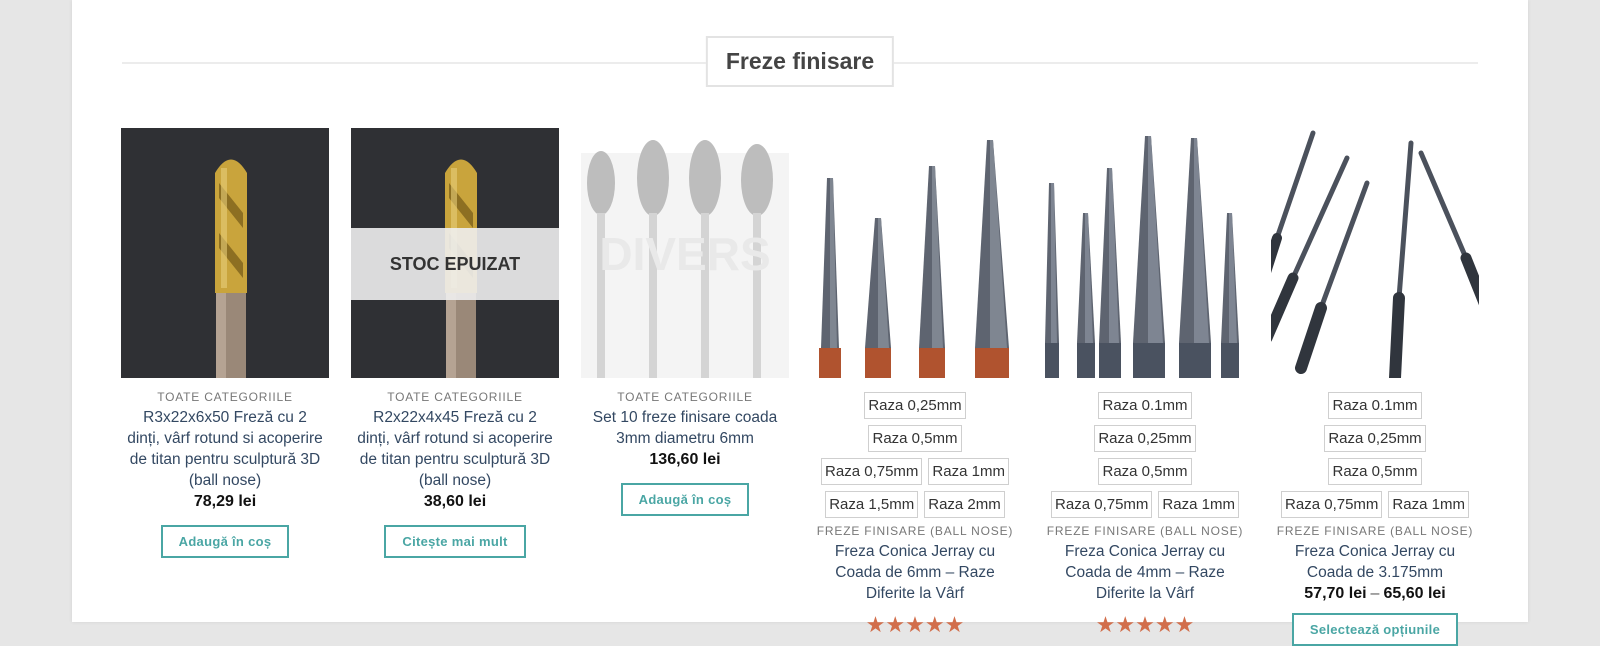 The width and height of the screenshot is (1600, 646). I want to click on section-header: Freze finisare, so click(800, 63).